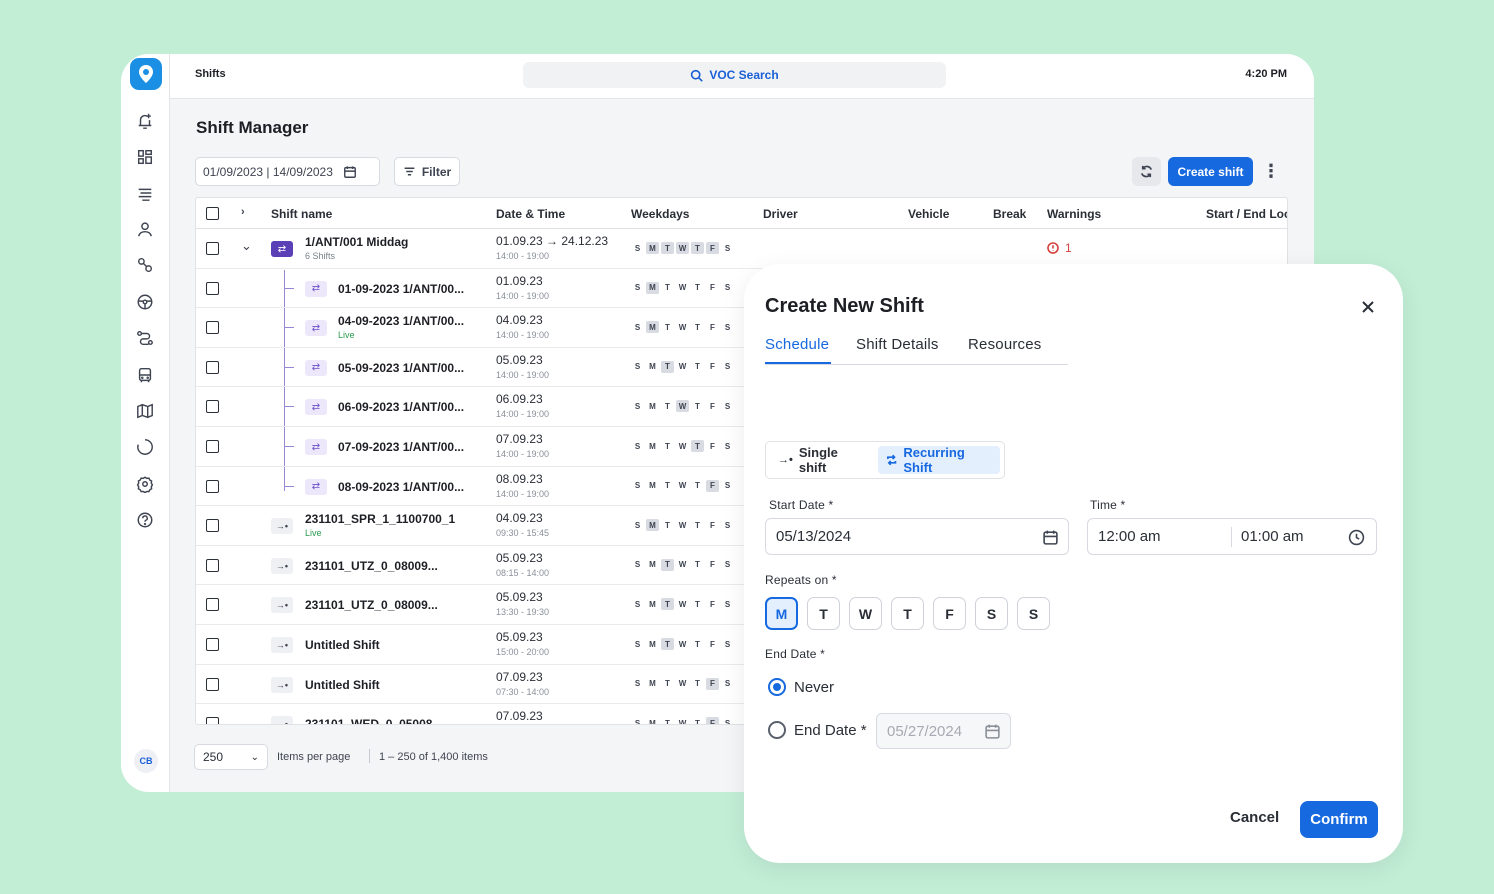 This screenshot has width=1494, height=894. What do you see at coordinates (785, 460) in the screenshot?
I see `arrow-right-icon: →•` at bounding box center [785, 460].